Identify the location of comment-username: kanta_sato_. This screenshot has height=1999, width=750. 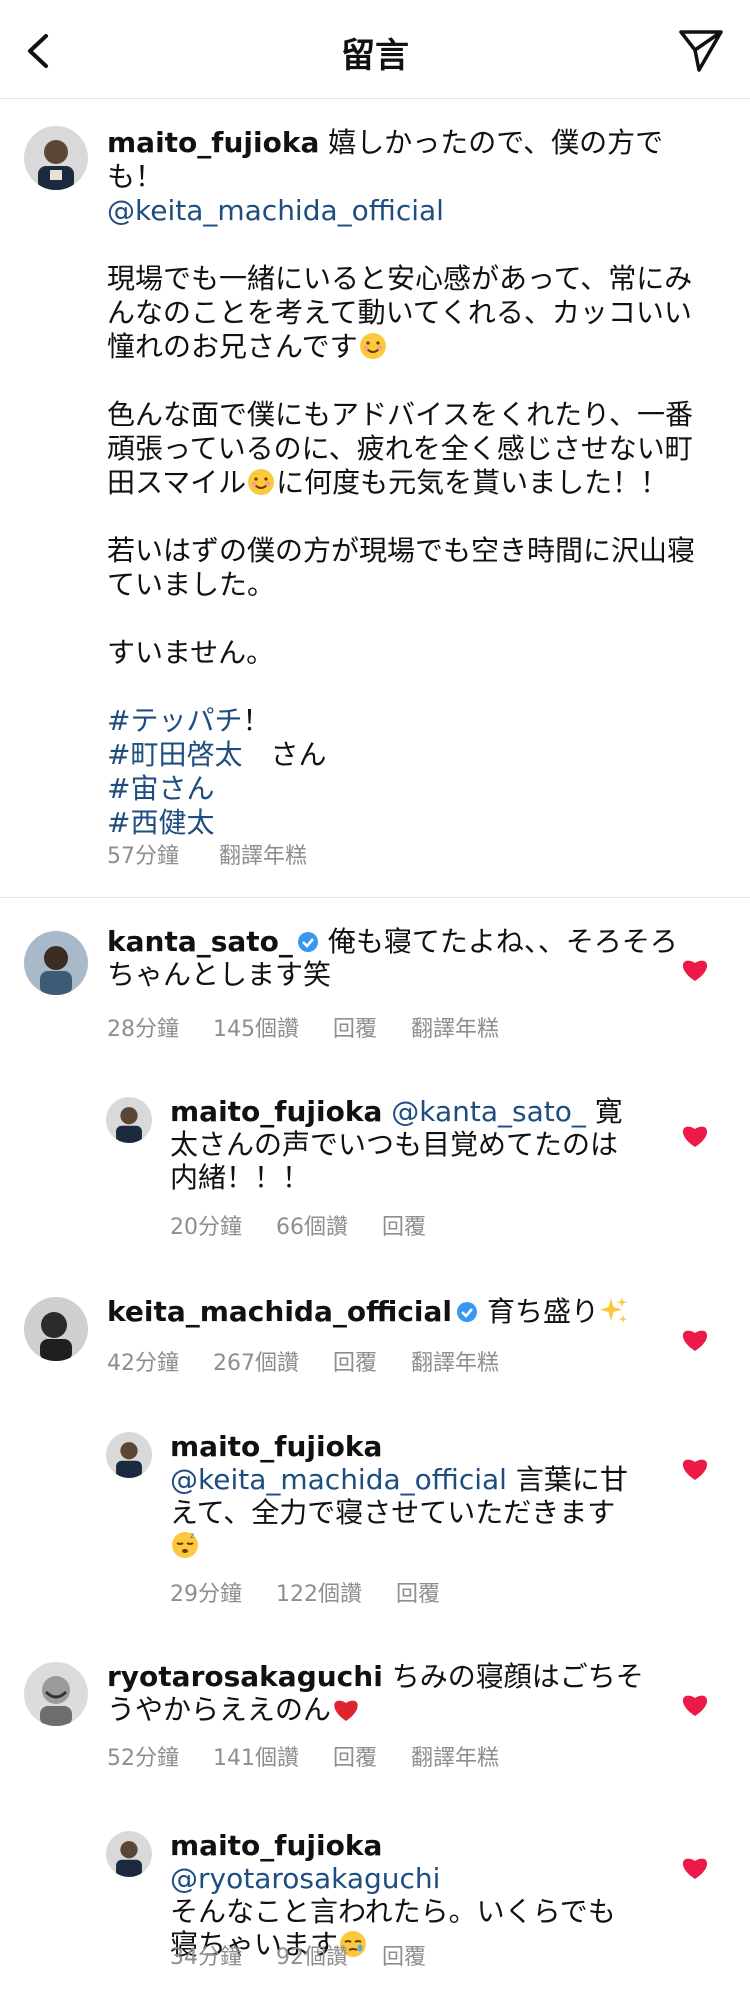
(200, 941).